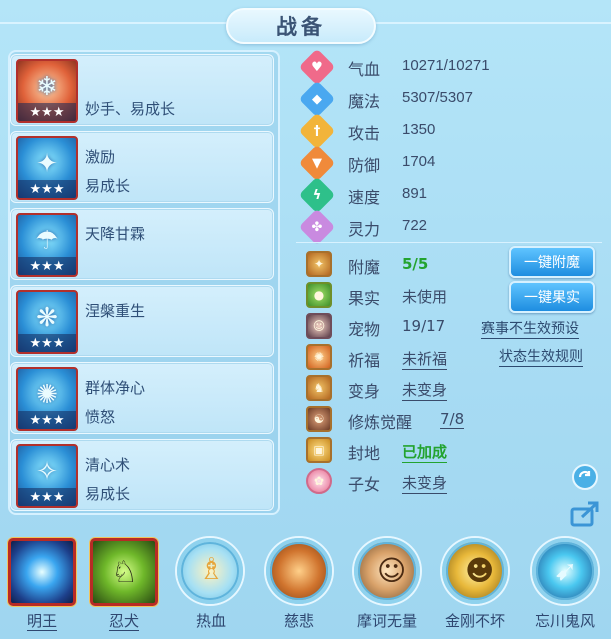 This screenshot has height=639, width=611. I want to click on stat-label: 防御, so click(364, 165).